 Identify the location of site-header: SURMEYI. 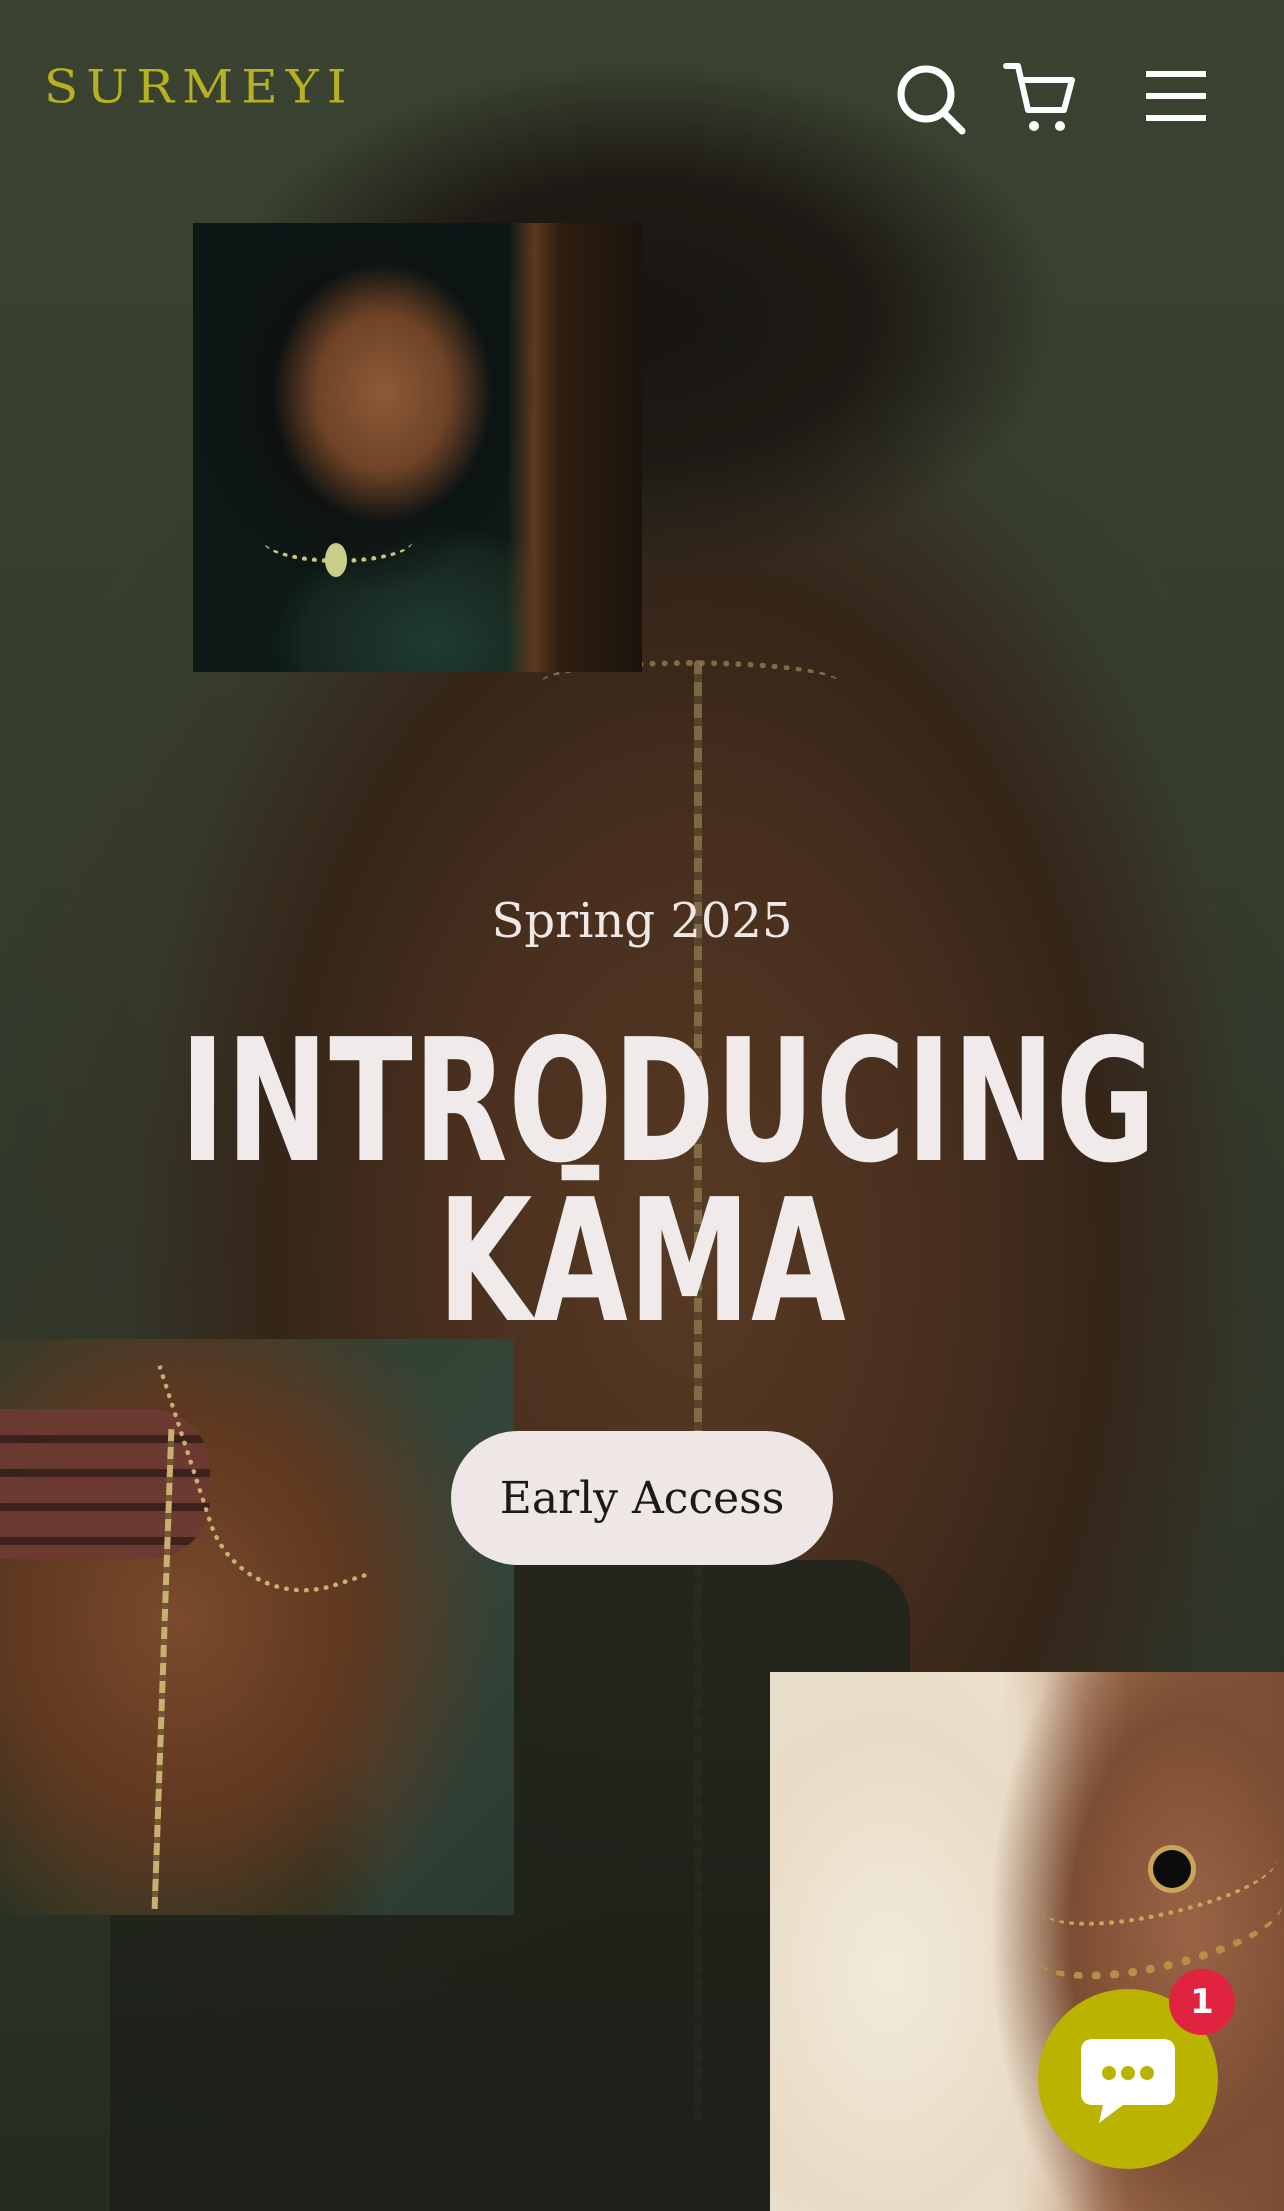
(642, 100).